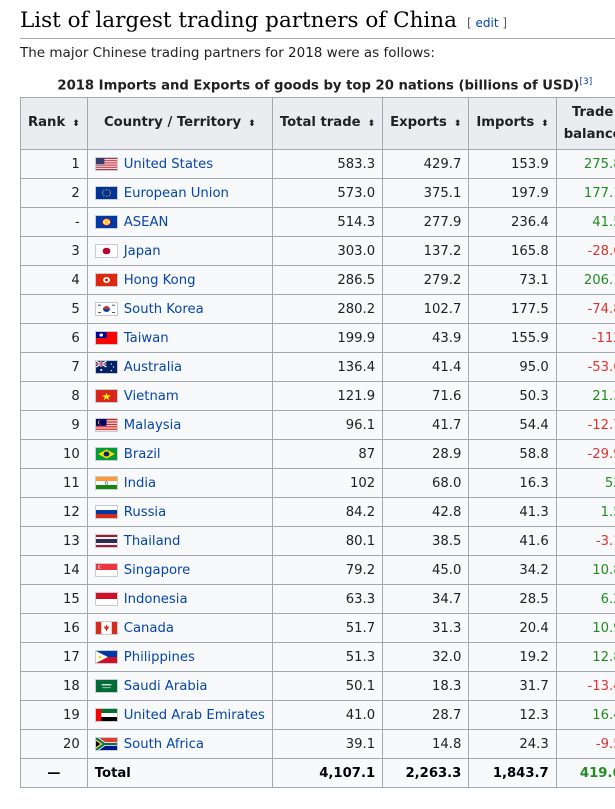 This screenshot has height=809, width=615. What do you see at coordinates (512, 599) in the screenshot?
I see `imports-cell: 28.5` at bounding box center [512, 599].